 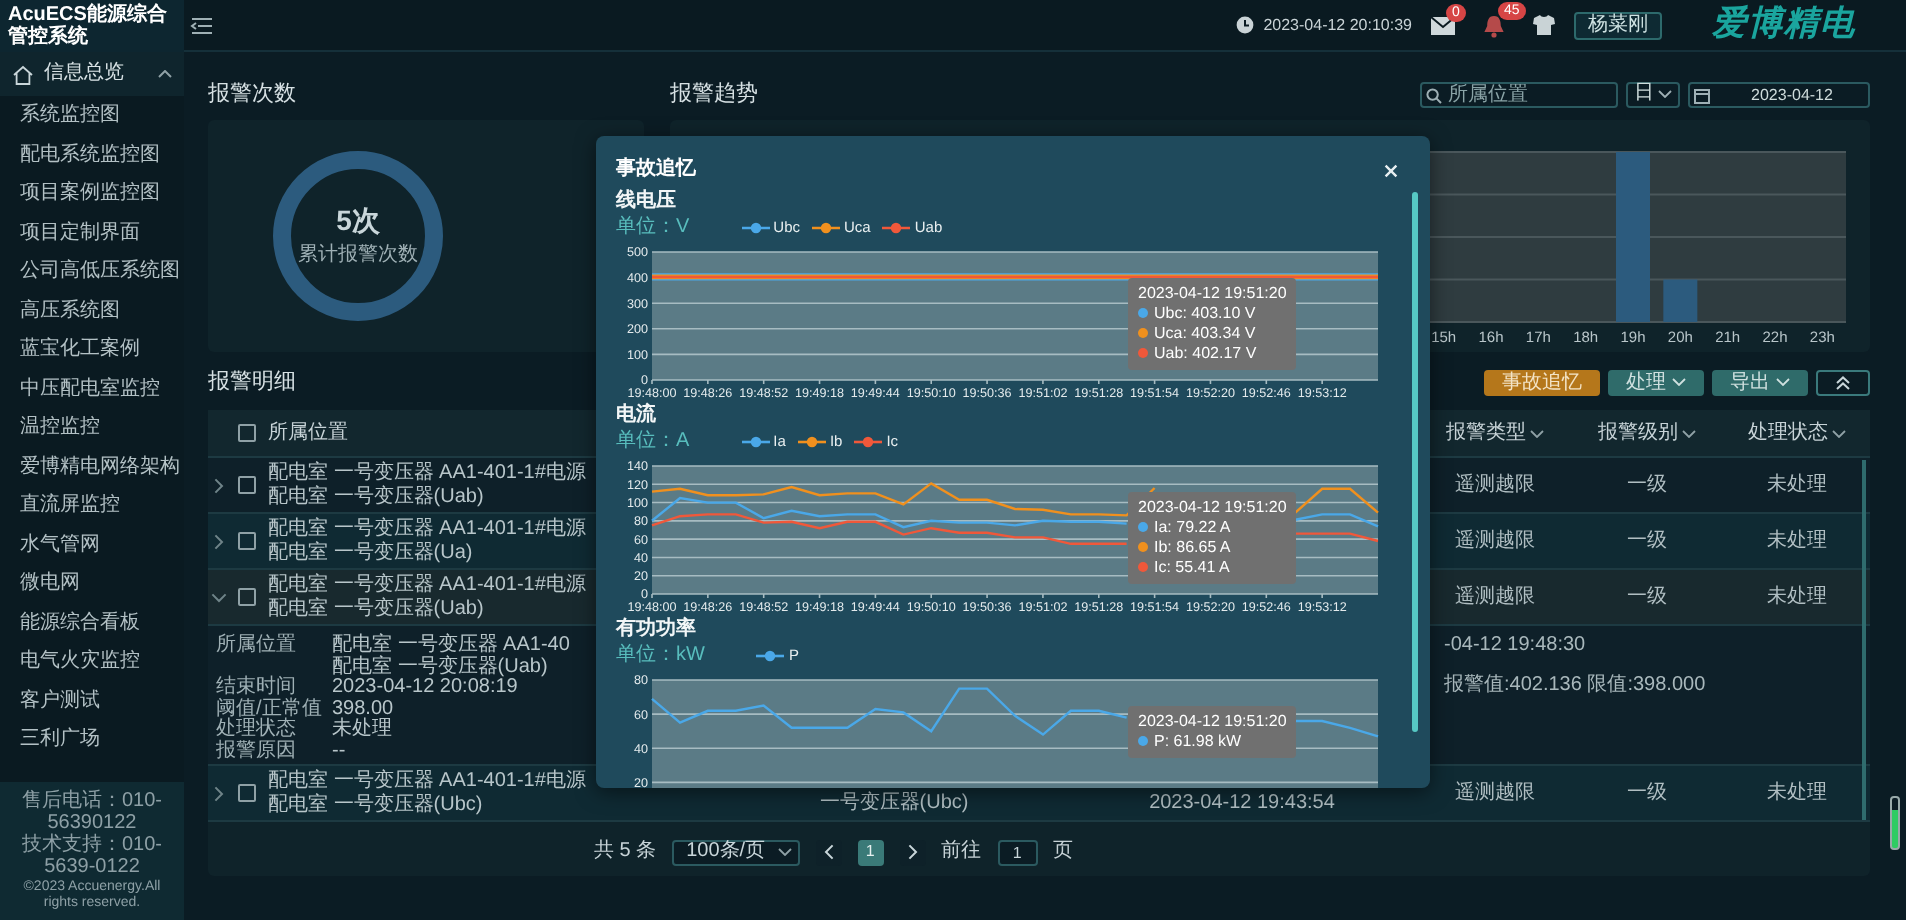 I want to click on detail-label: 处理状态, so click(x=257, y=730).